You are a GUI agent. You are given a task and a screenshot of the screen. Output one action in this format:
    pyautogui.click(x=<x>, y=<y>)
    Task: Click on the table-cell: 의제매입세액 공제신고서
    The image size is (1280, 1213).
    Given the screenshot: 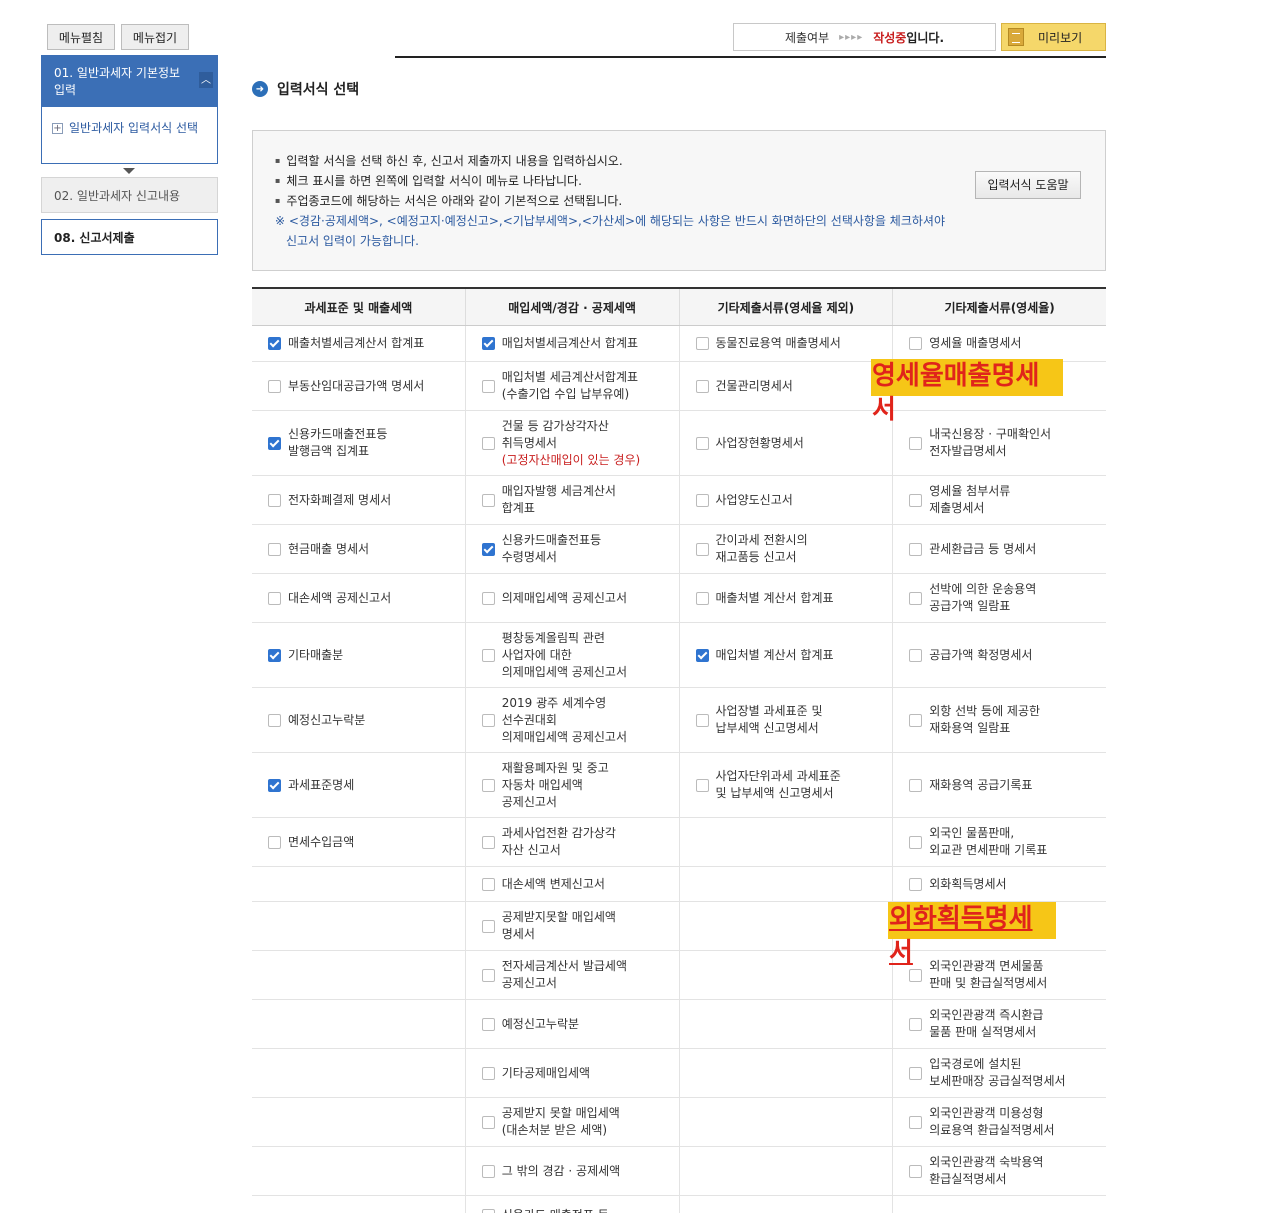 What is the action you would take?
    pyautogui.click(x=573, y=598)
    